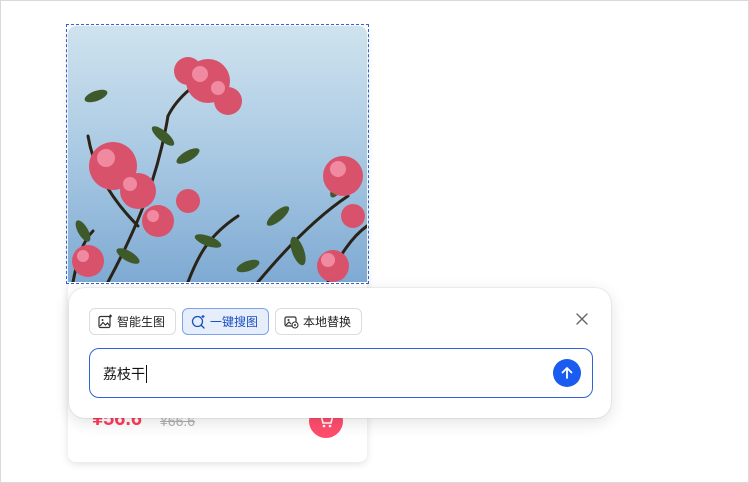 The image size is (749, 483). I want to click on image-replace-icon, so click(291, 322).